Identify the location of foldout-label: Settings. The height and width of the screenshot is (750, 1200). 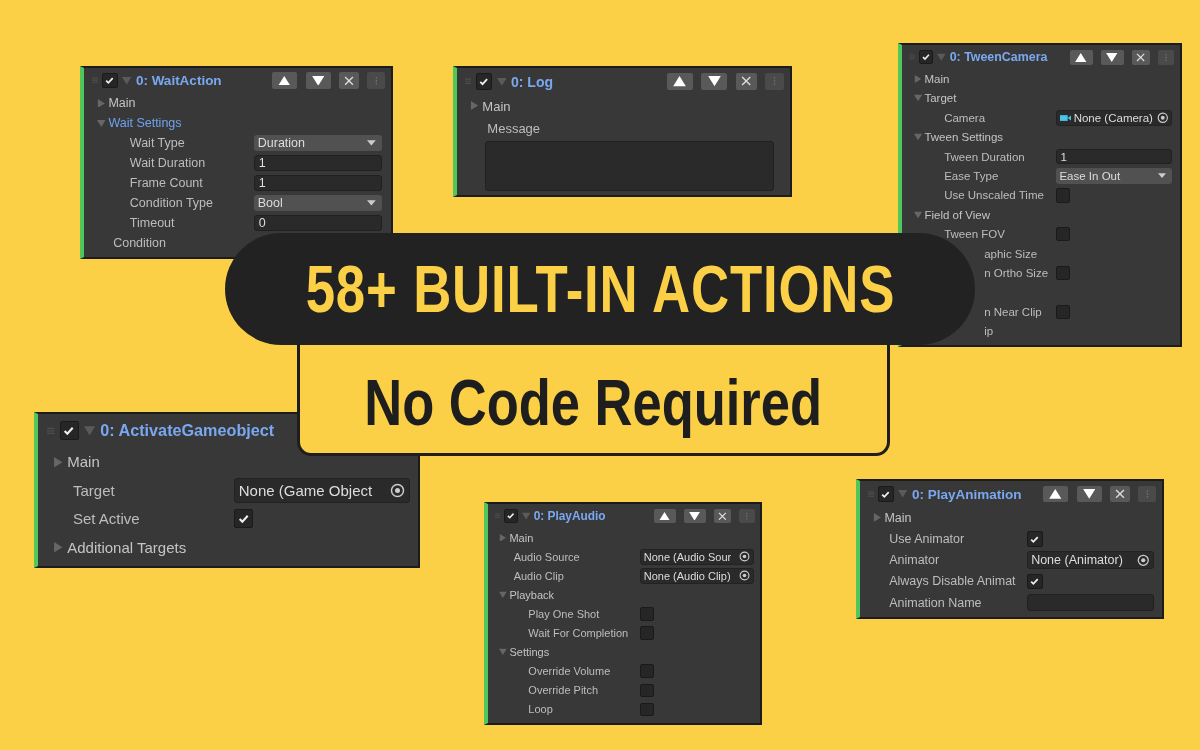
(529, 652).